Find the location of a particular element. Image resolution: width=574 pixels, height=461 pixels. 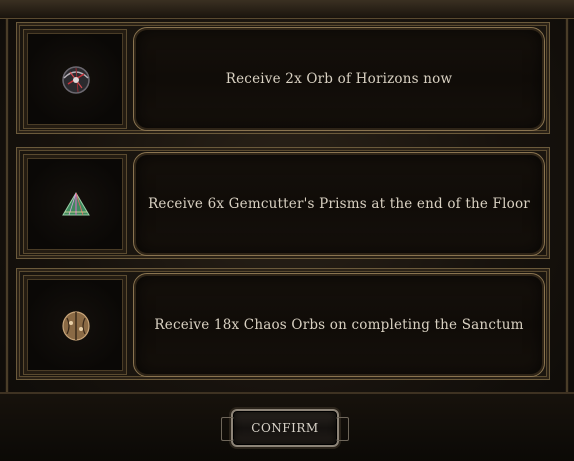

panel-top-strip is located at coordinates (287, 9).